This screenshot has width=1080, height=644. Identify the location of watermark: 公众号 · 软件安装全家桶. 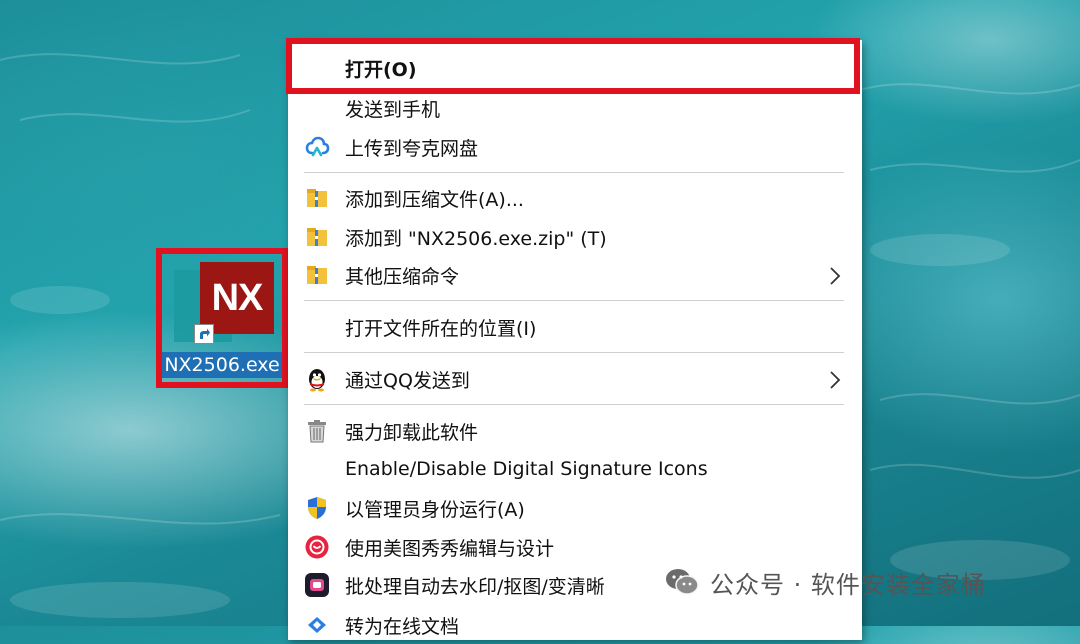
(825, 582).